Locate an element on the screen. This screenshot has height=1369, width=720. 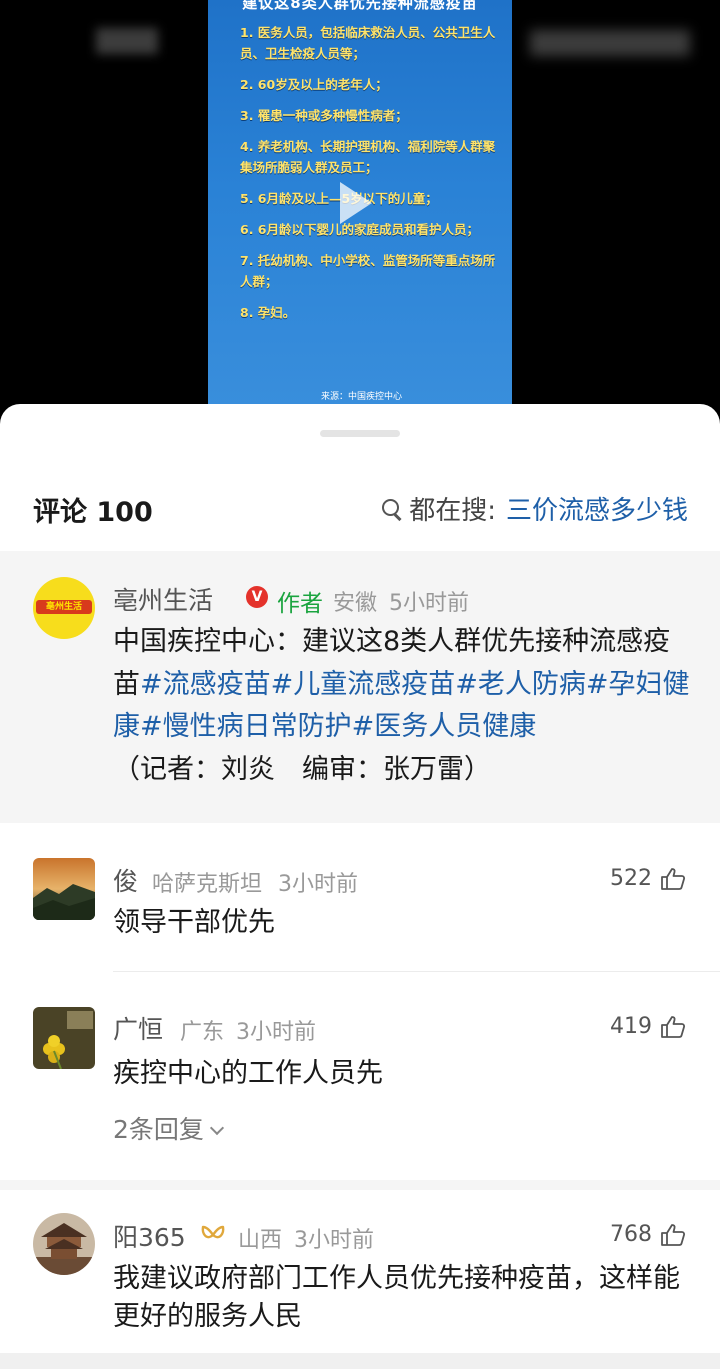
hashtag-link: #老人防病 is located at coordinates (520, 684).